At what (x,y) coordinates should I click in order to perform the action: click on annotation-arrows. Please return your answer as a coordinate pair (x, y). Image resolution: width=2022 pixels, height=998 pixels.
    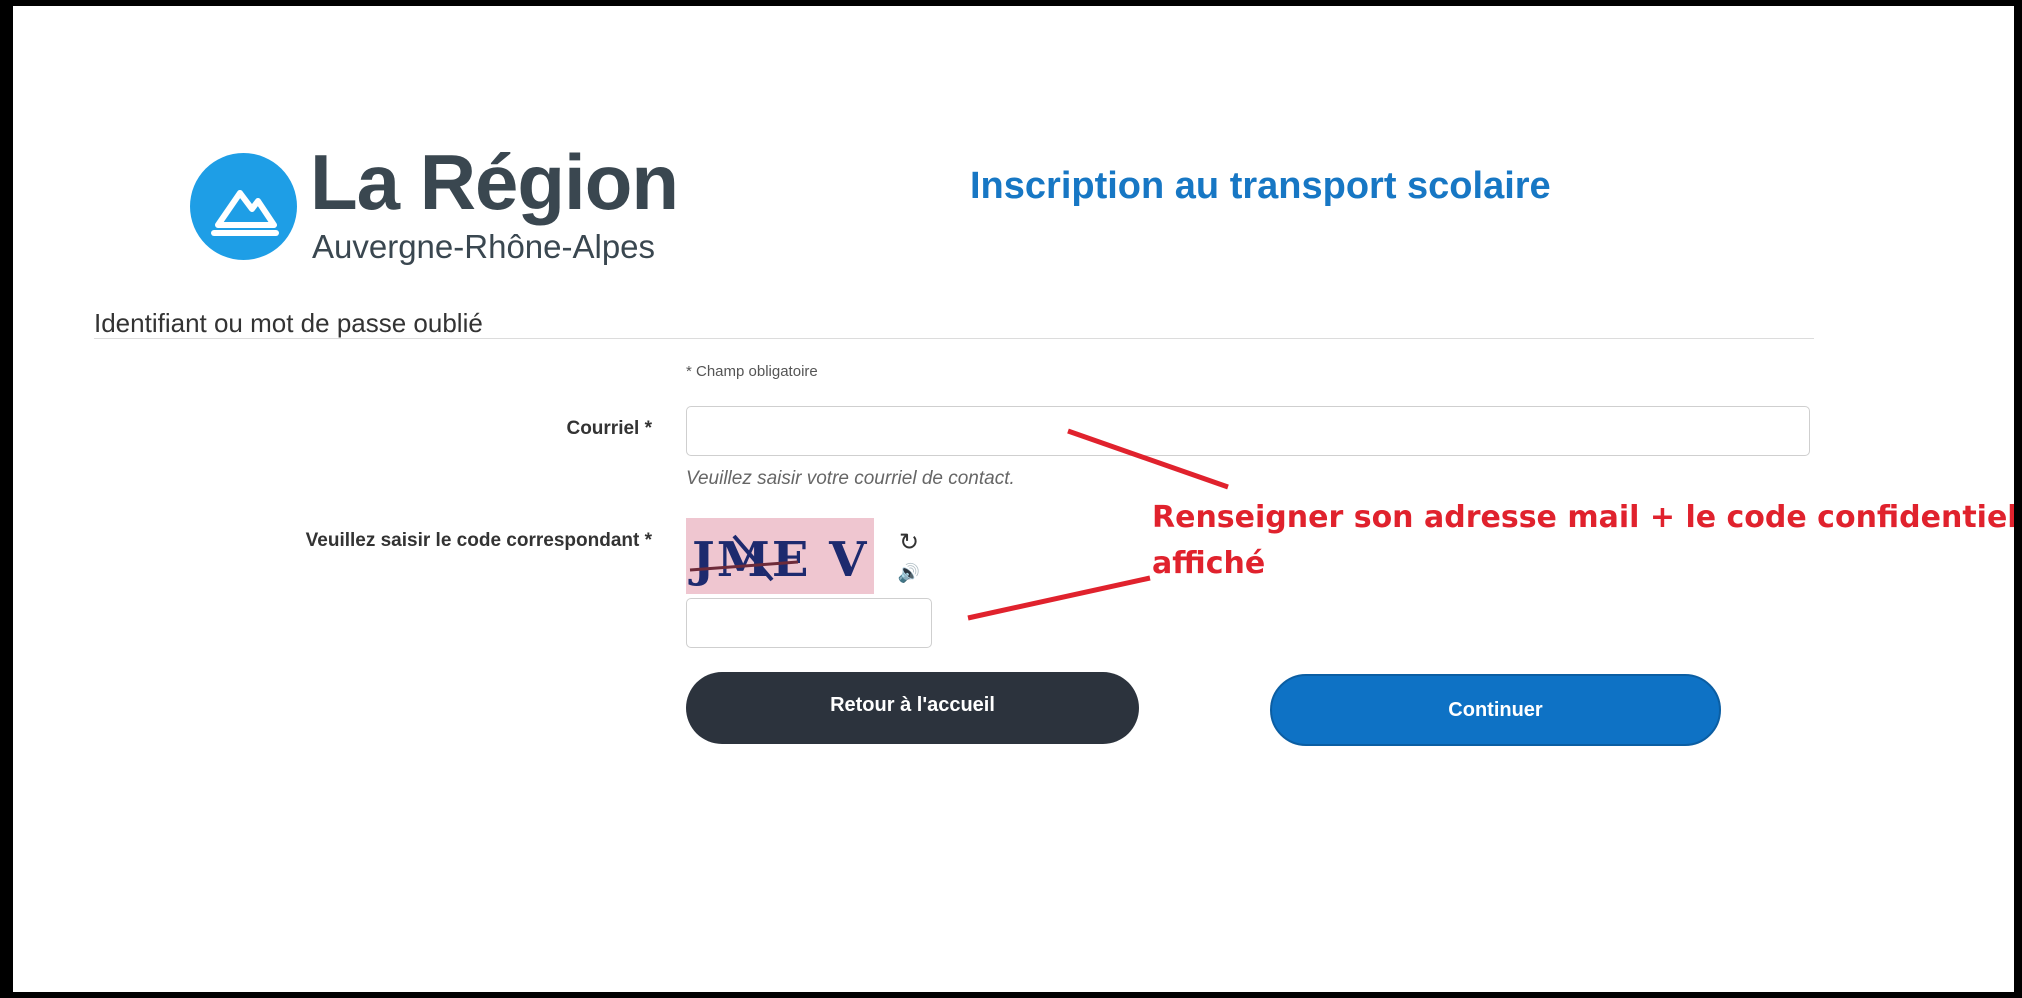
    Looking at the image, I should click on (1098, 524).